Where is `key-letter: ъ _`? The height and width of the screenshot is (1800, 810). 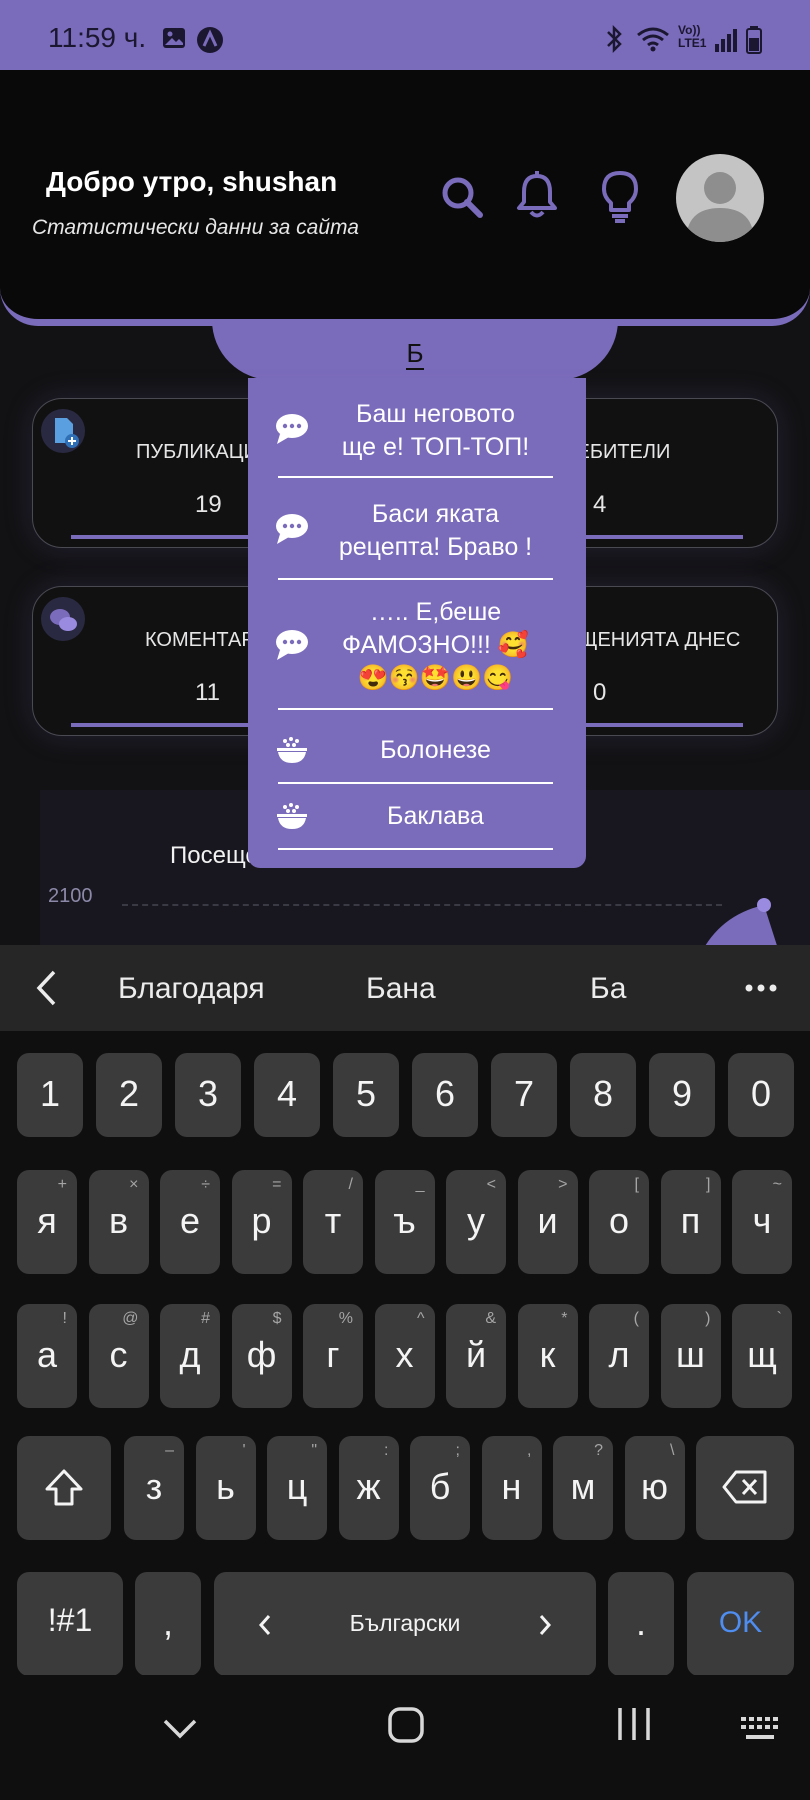 key-letter: ъ _ is located at coordinates (404, 1222).